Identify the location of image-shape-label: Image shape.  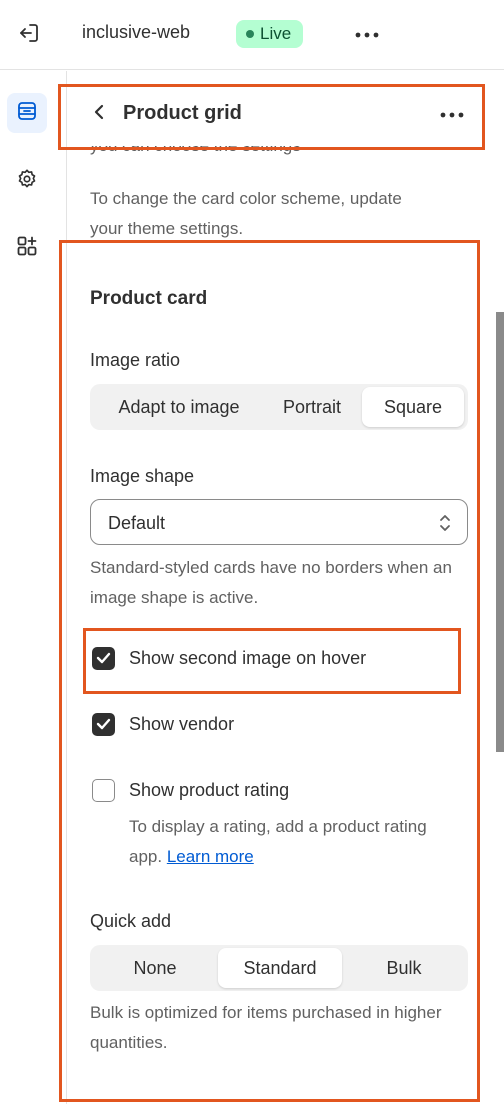
(142, 476).